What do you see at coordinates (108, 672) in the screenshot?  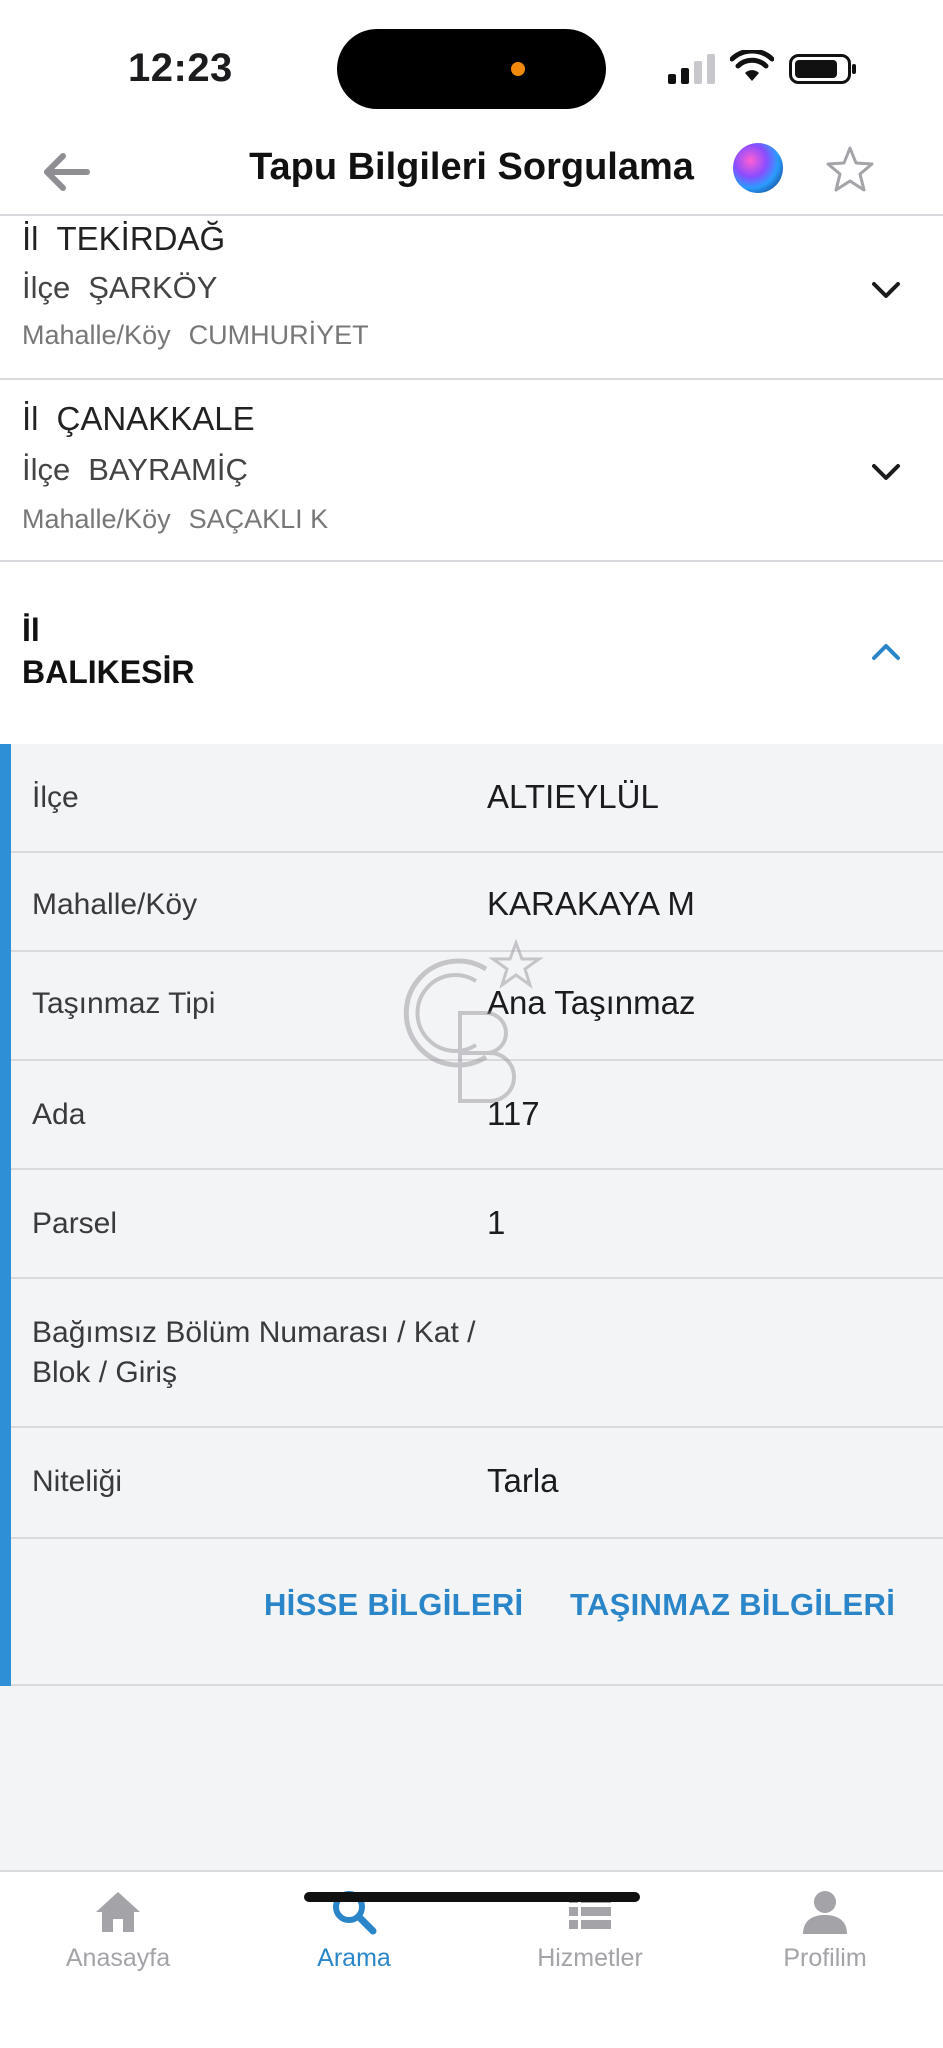 I see `il-value: BALIKESİR` at bounding box center [108, 672].